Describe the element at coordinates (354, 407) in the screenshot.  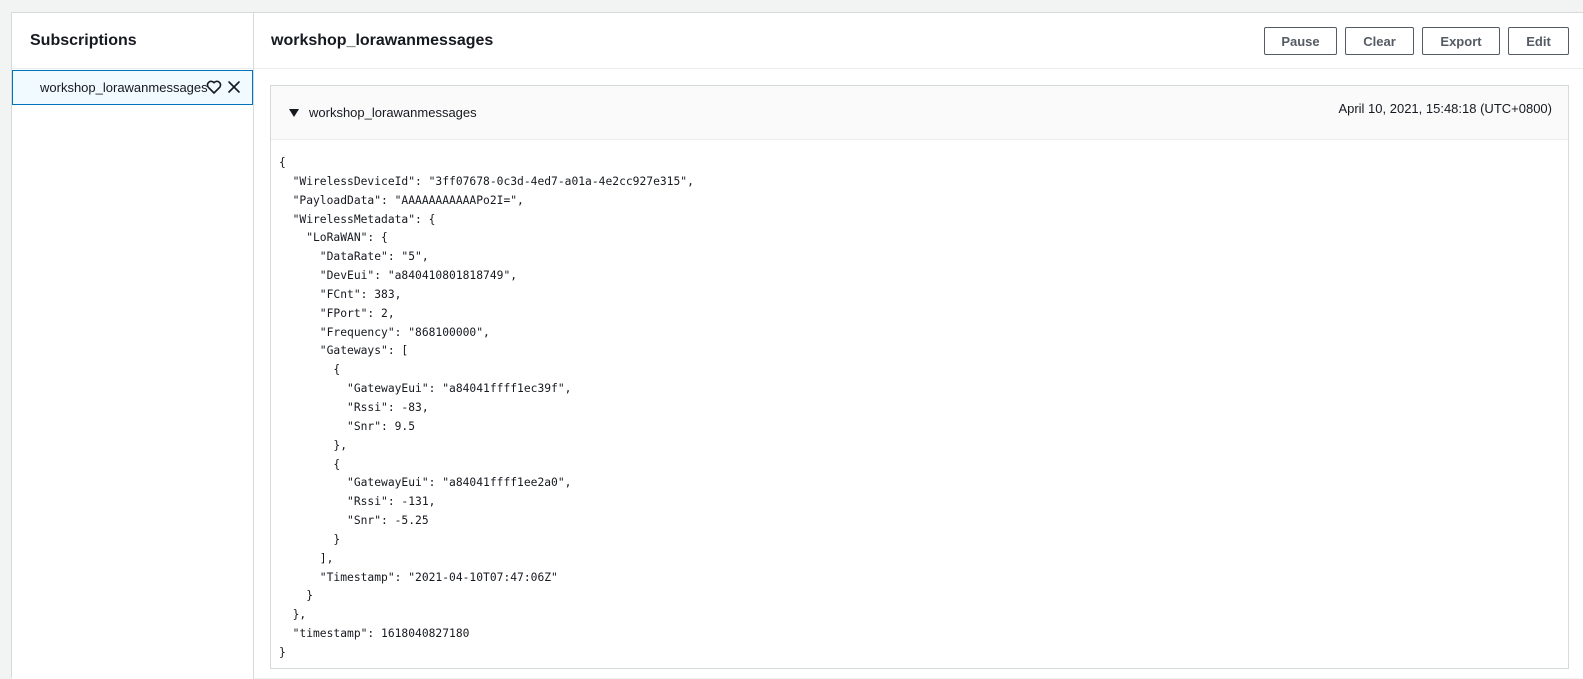
I see `payload-line: "Rssi": -83,` at that location.